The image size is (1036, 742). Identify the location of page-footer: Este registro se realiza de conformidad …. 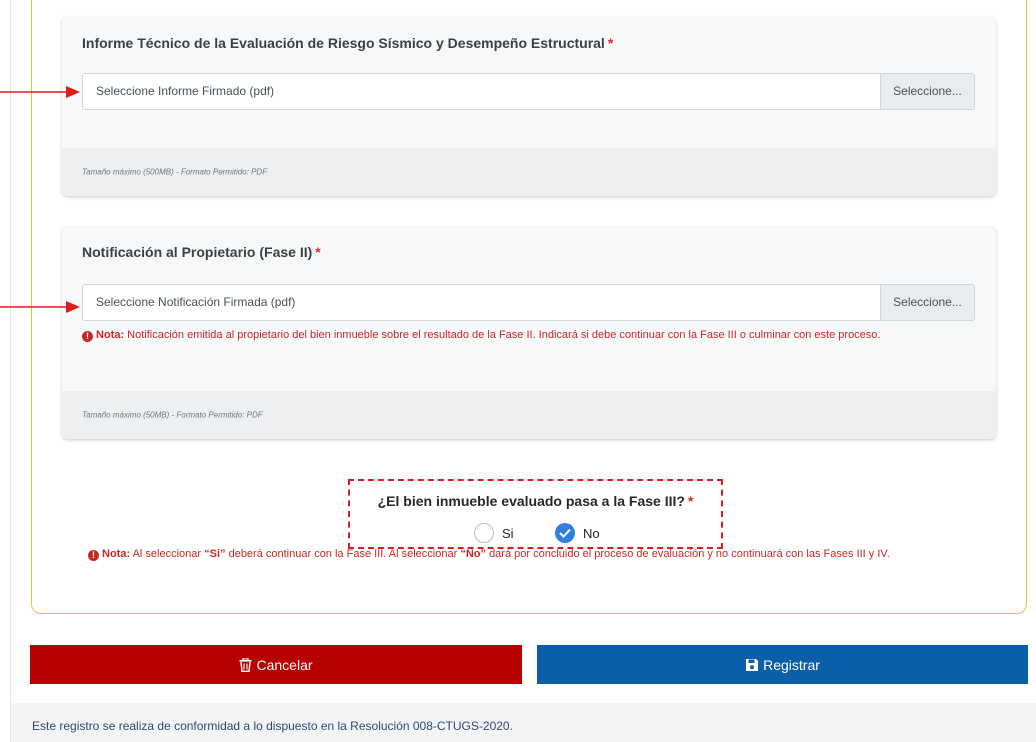
(523, 722).